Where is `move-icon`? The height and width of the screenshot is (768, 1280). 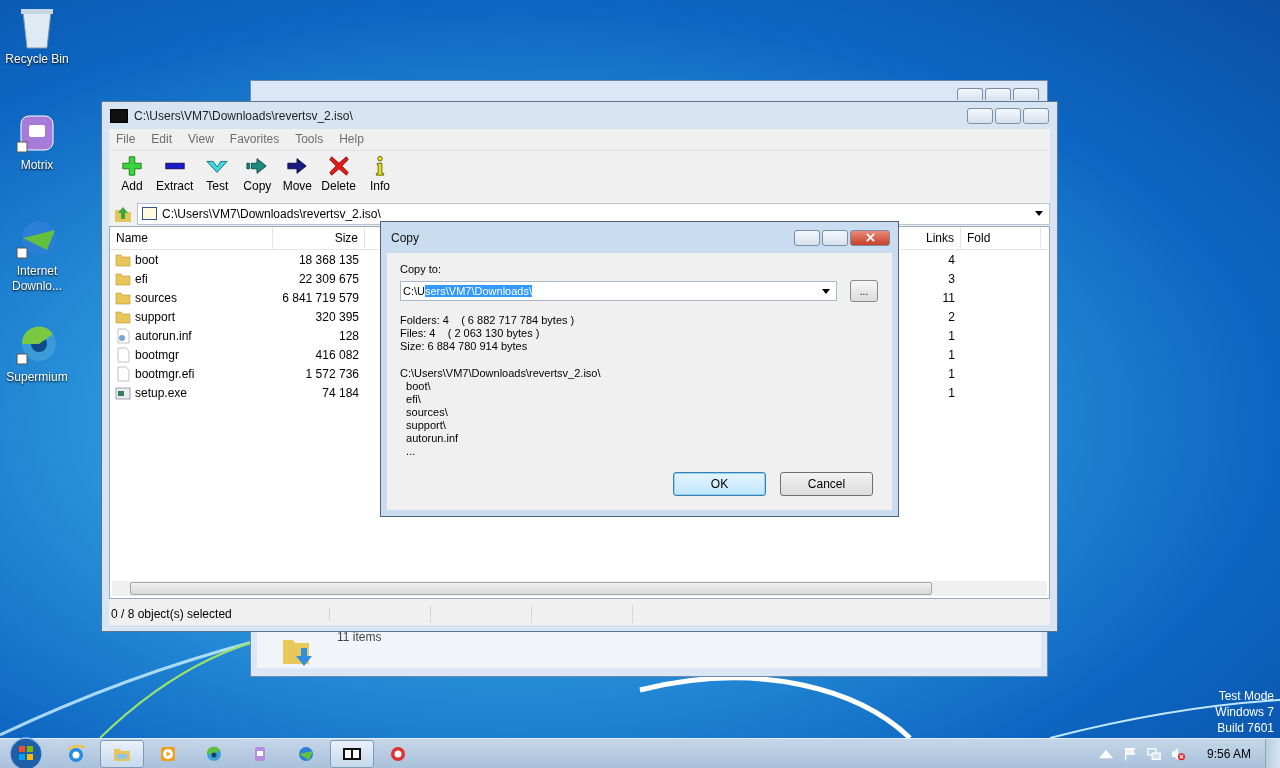 move-icon is located at coordinates (297, 166).